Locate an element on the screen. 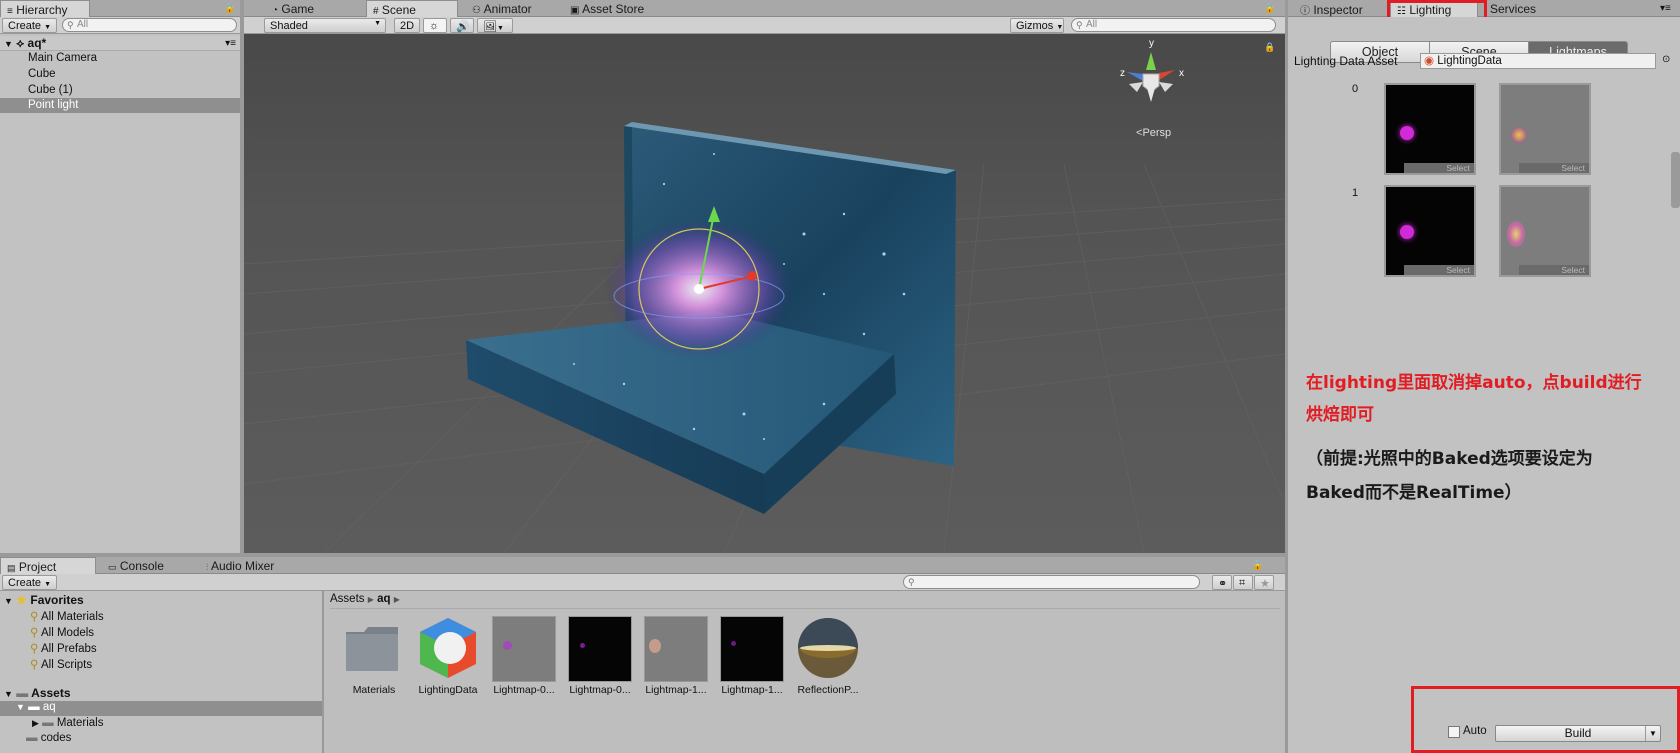 The height and width of the screenshot is (753, 1680). filter-by-label-button: ⌗ is located at coordinates (1243, 582).